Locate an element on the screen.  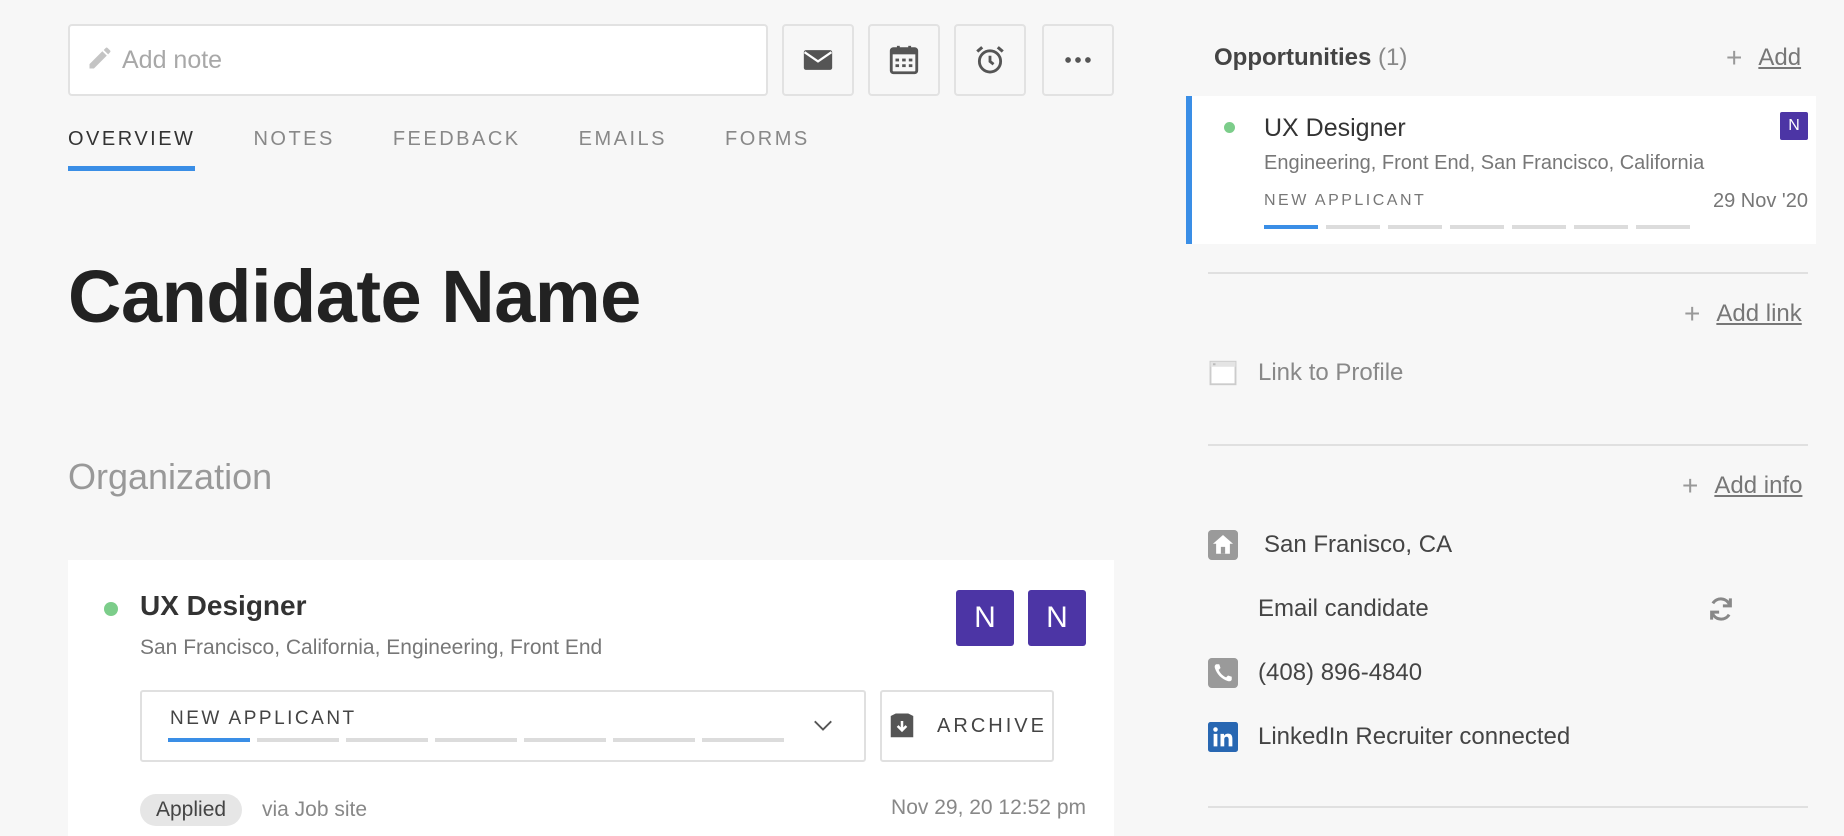
calendar-icon is located at coordinates (904, 60).